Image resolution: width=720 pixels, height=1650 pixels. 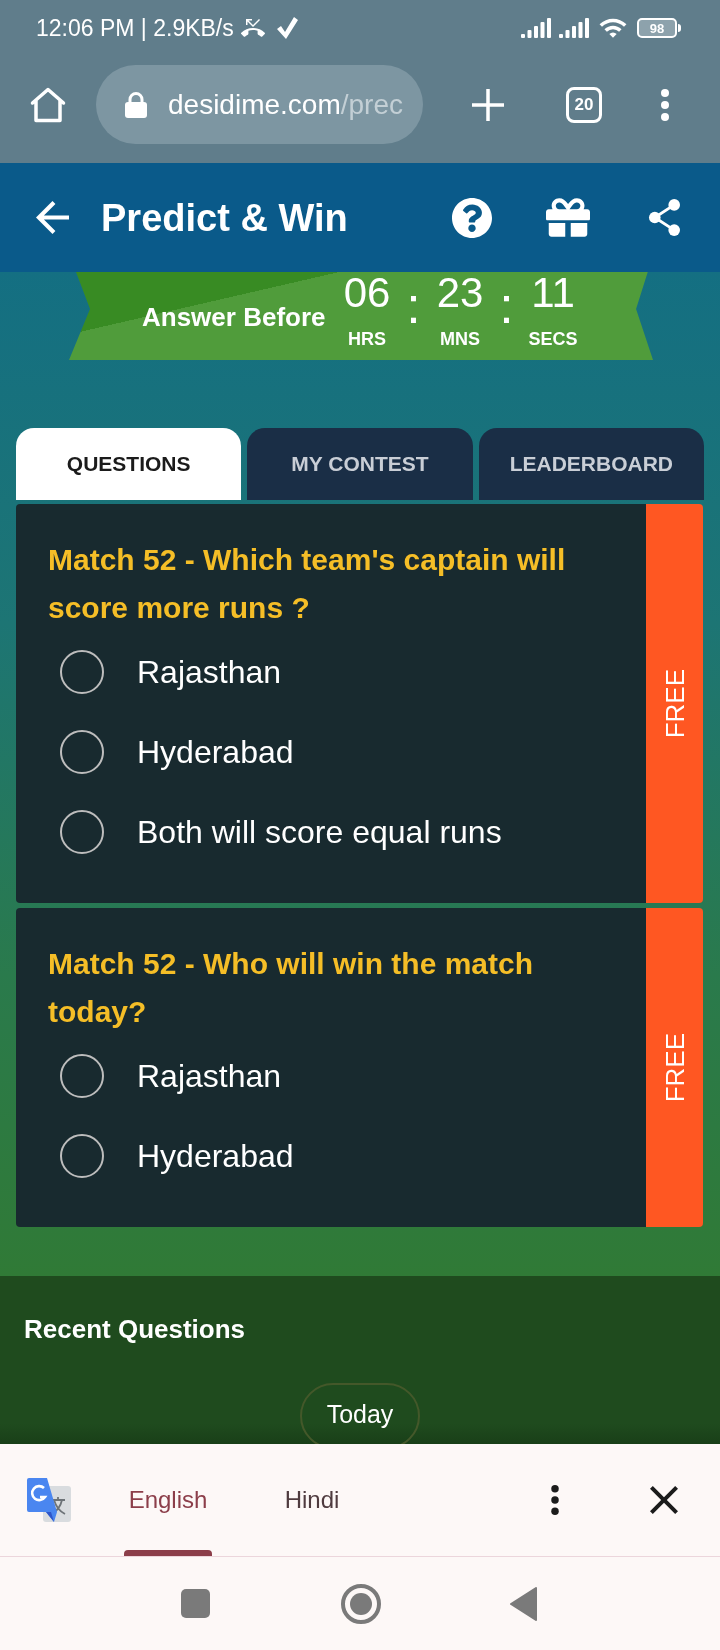 I want to click on timer-digits: 06, so click(x=367, y=293).